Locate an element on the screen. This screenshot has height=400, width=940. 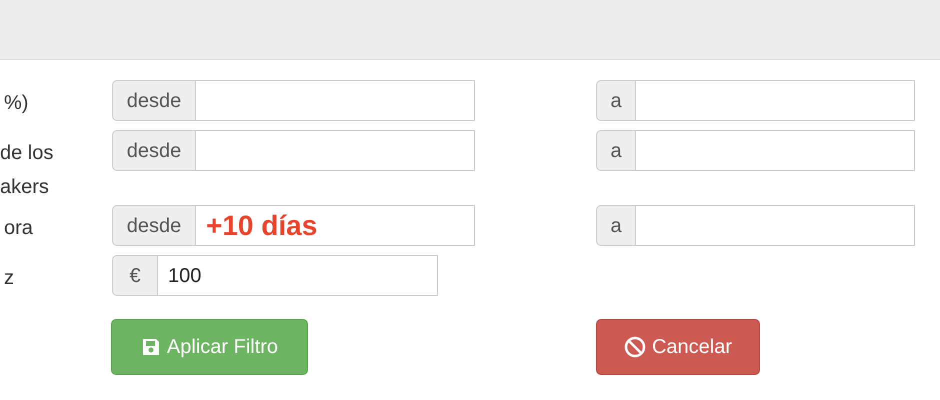
field-label: %) is located at coordinates (16, 103).